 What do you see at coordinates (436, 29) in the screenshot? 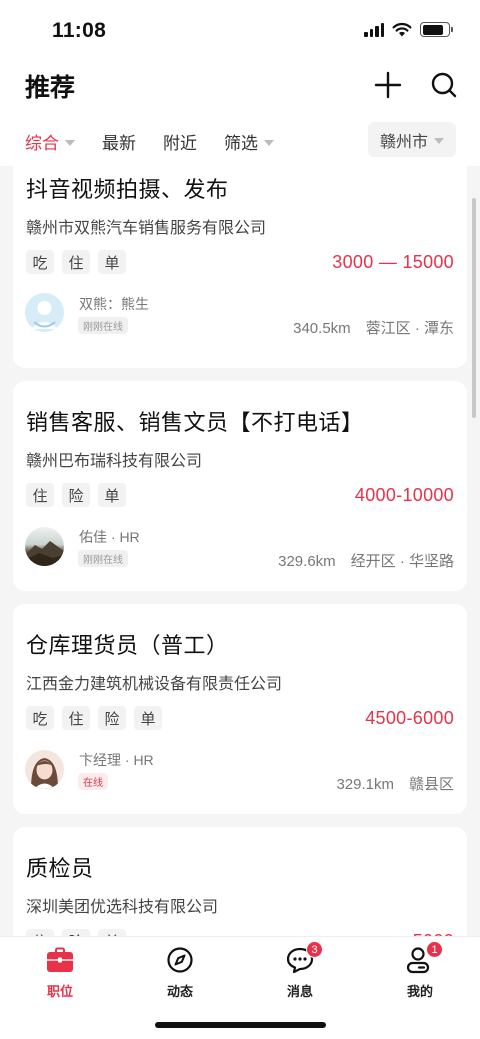
I see `battery-icon` at bounding box center [436, 29].